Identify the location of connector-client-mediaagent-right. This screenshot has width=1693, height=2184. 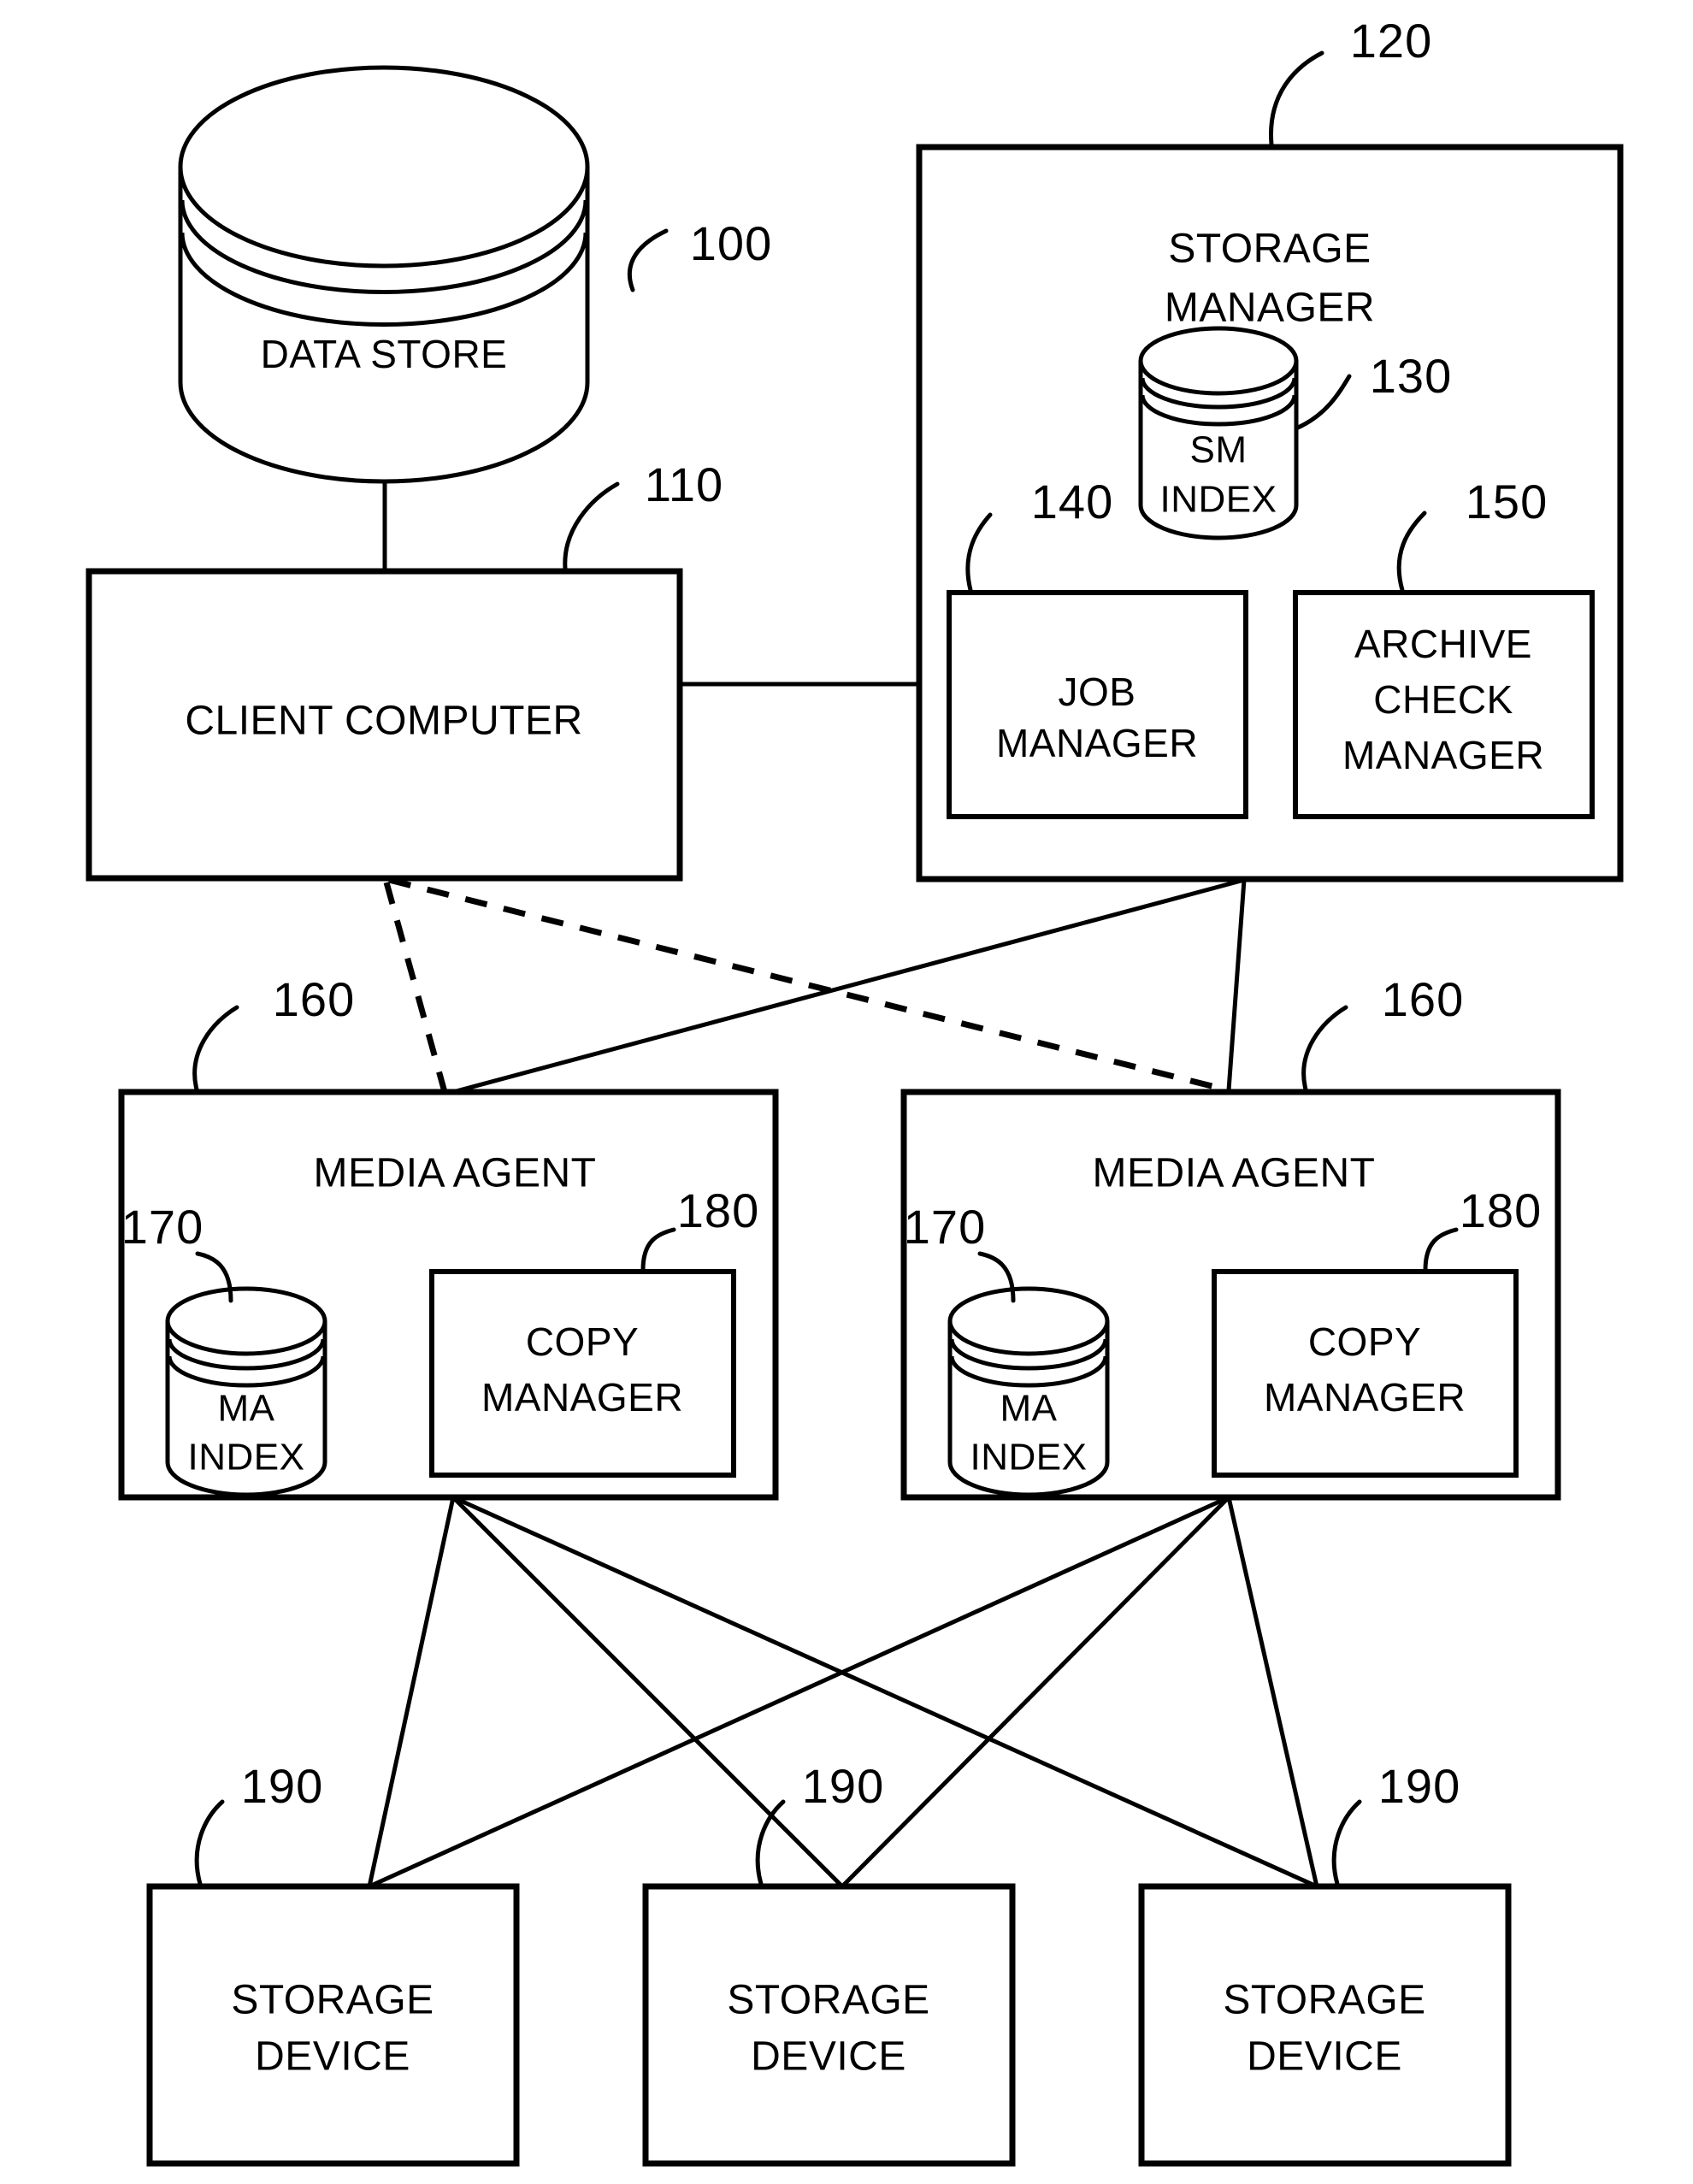
(809, 986).